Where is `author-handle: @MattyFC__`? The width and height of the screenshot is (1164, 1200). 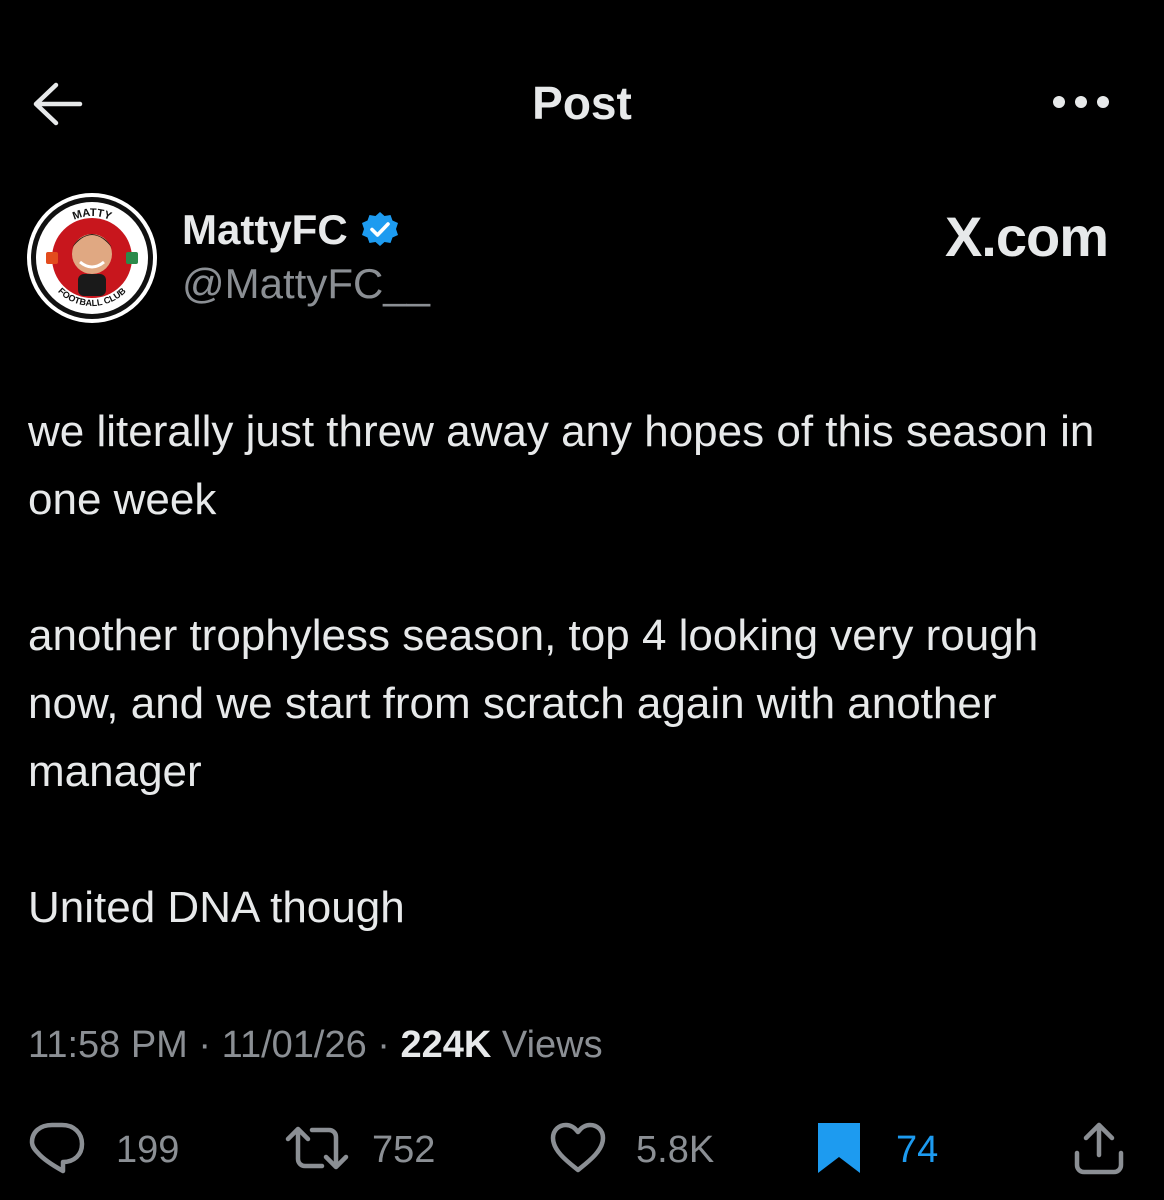
author-handle: @MattyFC__ is located at coordinates (306, 284).